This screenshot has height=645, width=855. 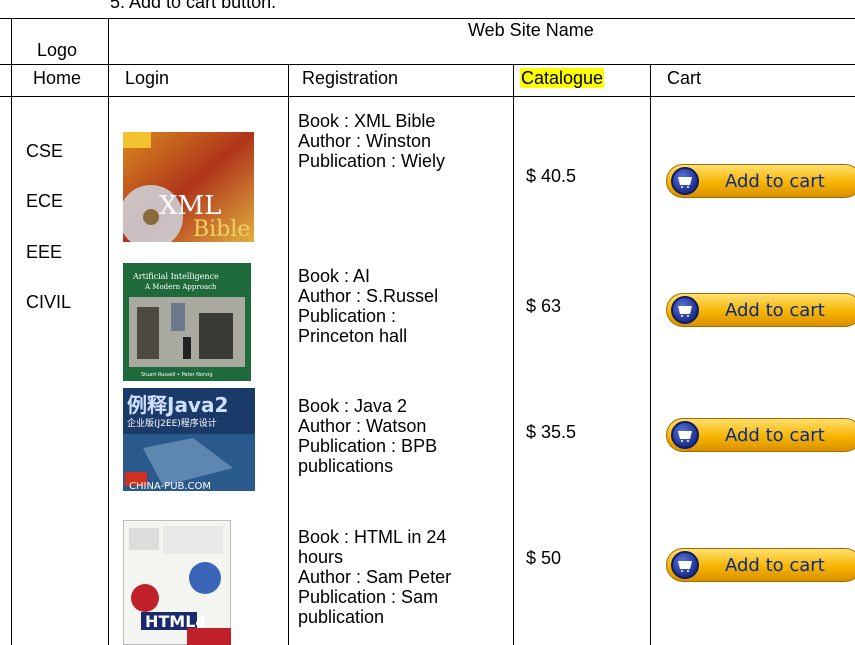 What do you see at coordinates (372, 537) in the screenshot?
I see `book-title: Book : HTML in 24` at bounding box center [372, 537].